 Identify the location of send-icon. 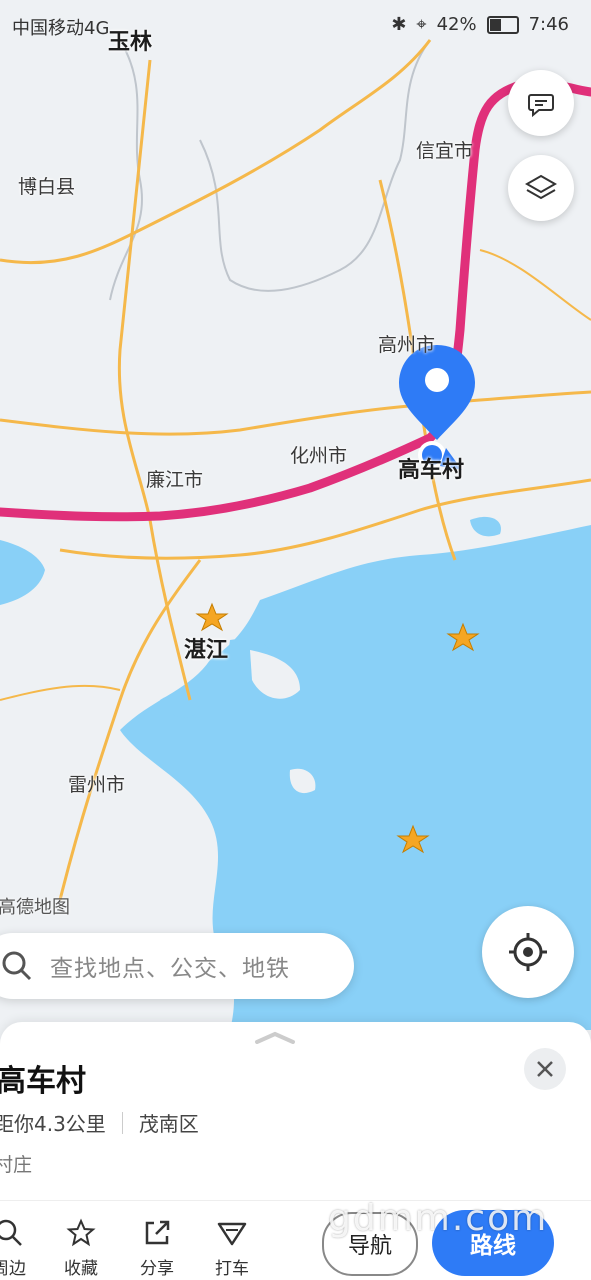
(232, 1234).